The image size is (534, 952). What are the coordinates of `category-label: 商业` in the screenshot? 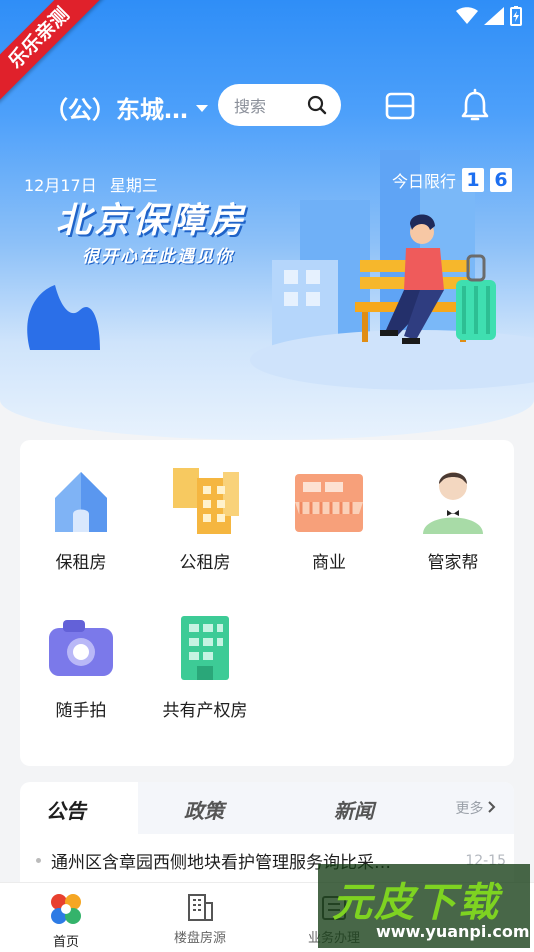 It's located at (329, 563).